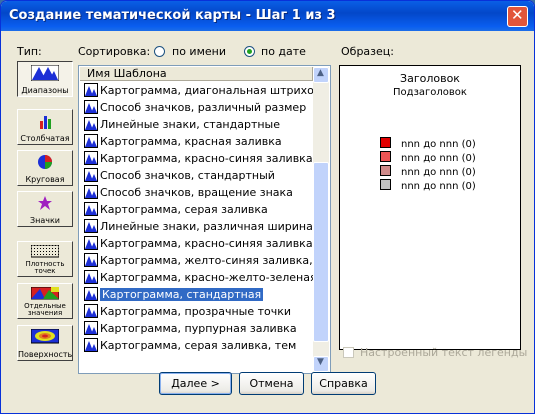 Image resolution: width=535 pixels, height=414 pixels. Describe the element at coordinates (430, 78) in the screenshot. I see `preview-title: Заголовок` at that location.